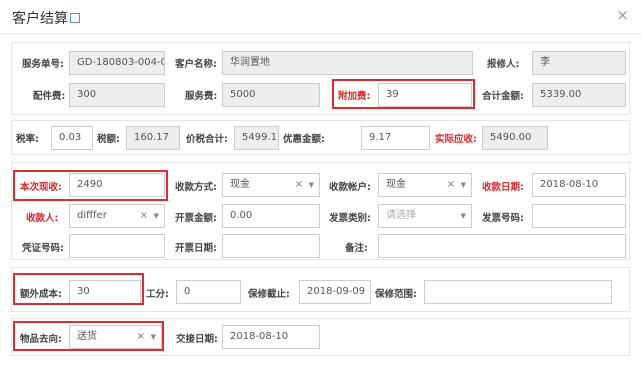 The image size is (641, 365). Describe the element at coordinates (92, 215) in the screenshot. I see `payee-value: difffer` at that location.